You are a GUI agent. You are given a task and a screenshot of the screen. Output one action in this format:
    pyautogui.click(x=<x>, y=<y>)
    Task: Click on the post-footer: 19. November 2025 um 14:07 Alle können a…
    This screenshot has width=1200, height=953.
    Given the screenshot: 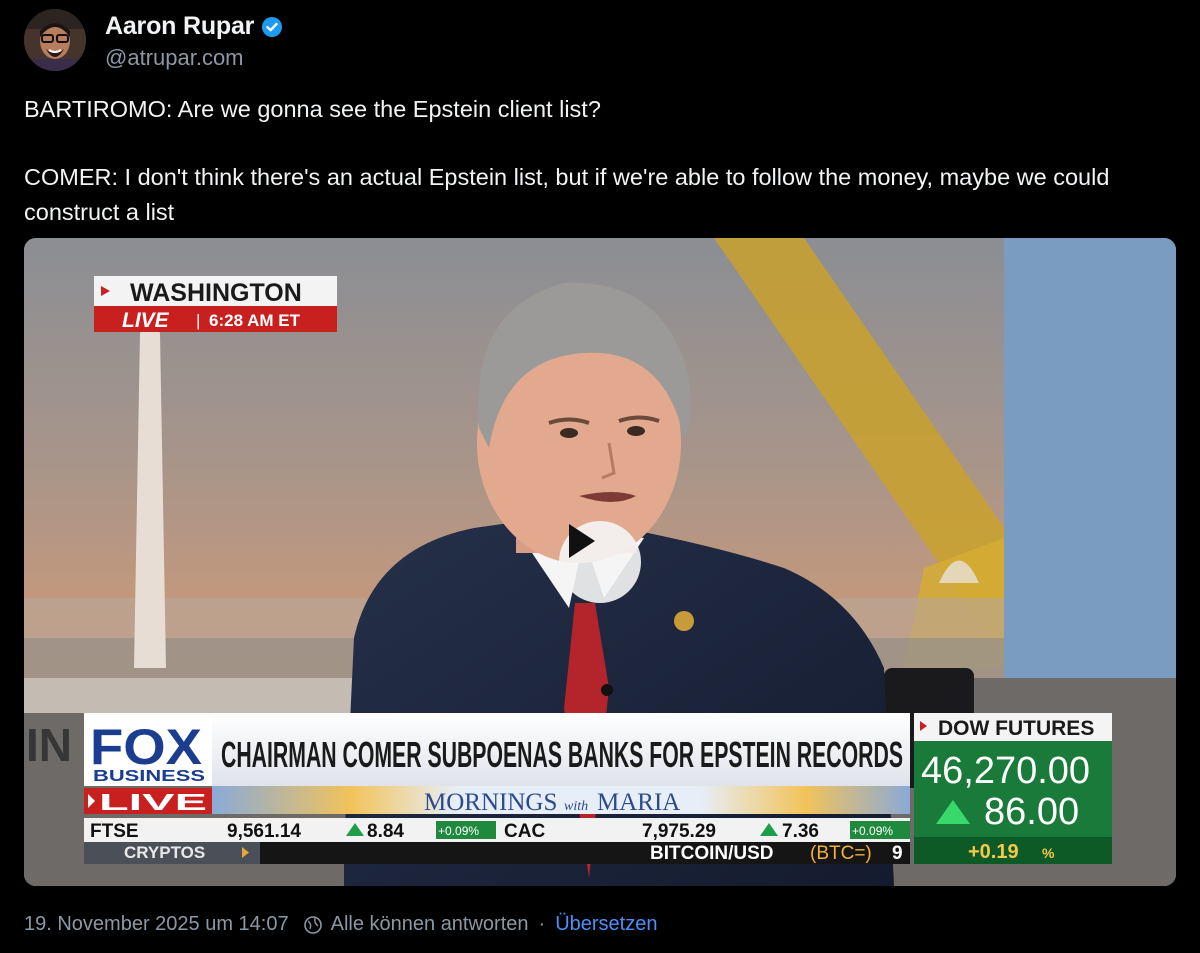 What is the action you would take?
    pyautogui.click(x=340, y=924)
    